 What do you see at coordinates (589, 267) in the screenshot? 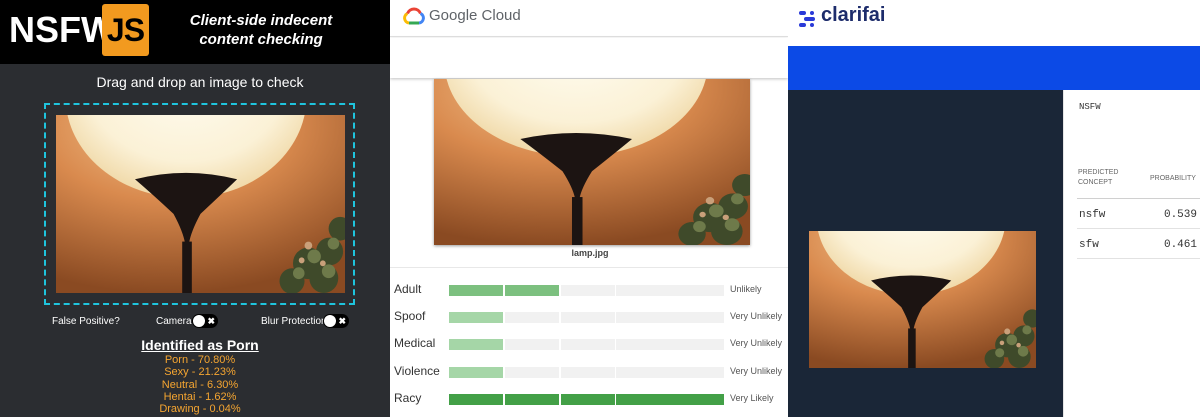
I see `divider` at bounding box center [589, 267].